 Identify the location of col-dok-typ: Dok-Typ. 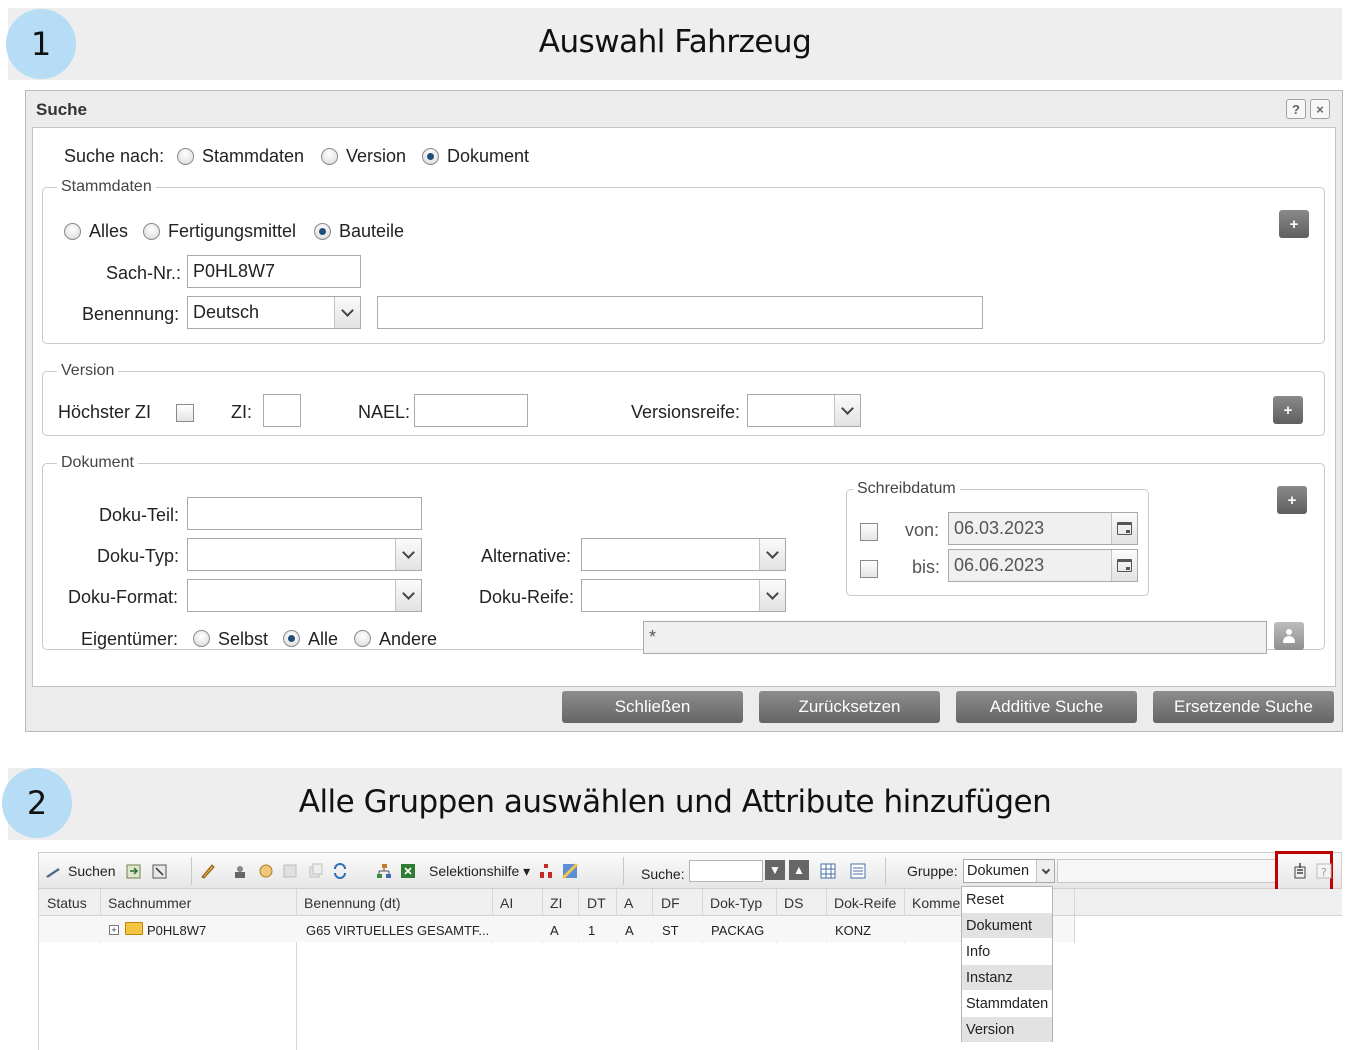
(736, 903).